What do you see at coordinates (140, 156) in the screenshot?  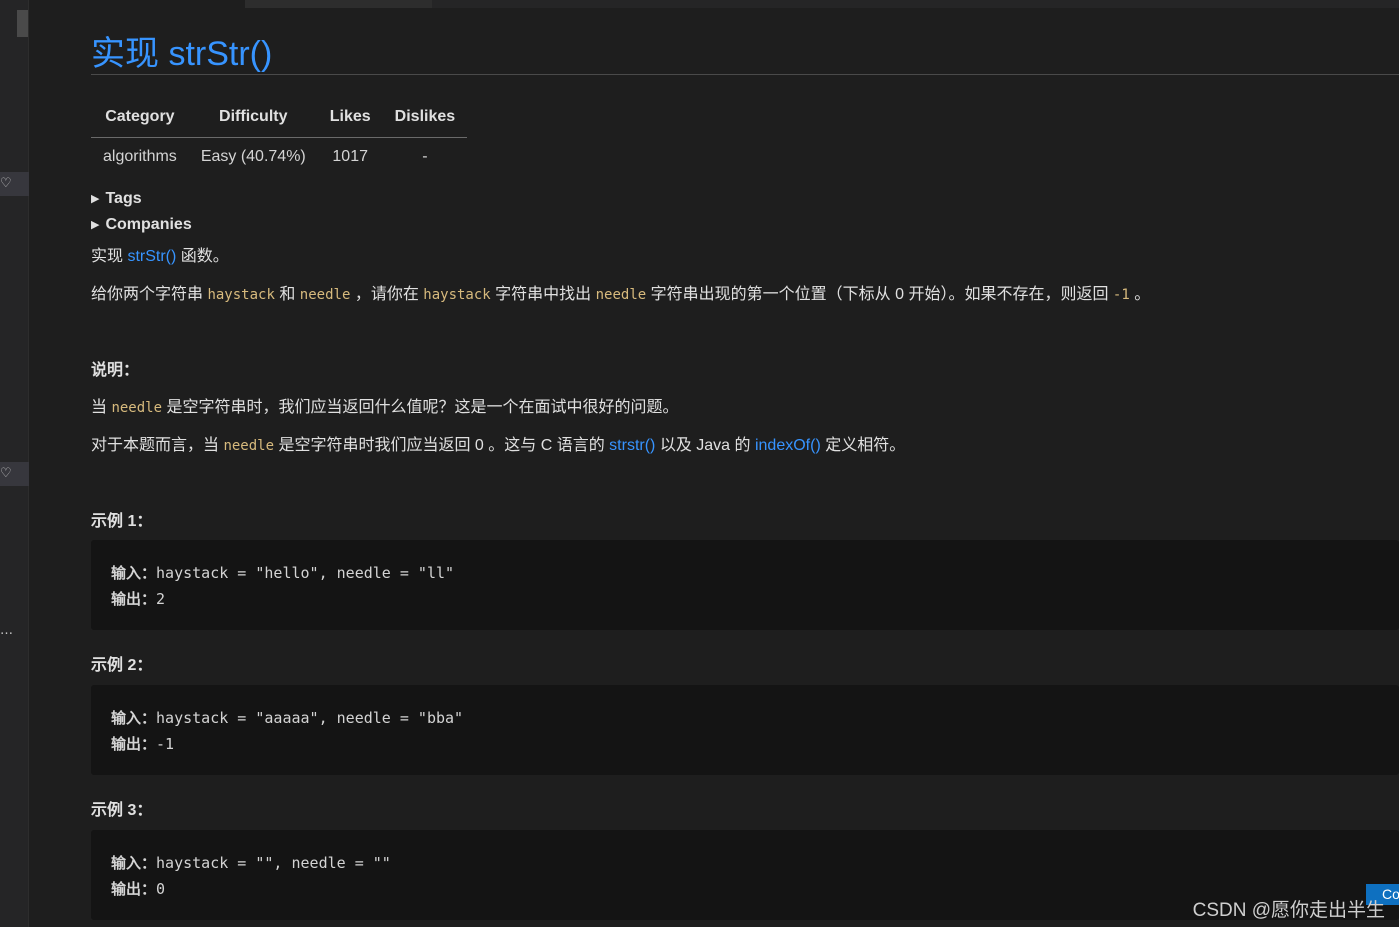 I see `meta-category-value: algorithms` at bounding box center [140, 156].